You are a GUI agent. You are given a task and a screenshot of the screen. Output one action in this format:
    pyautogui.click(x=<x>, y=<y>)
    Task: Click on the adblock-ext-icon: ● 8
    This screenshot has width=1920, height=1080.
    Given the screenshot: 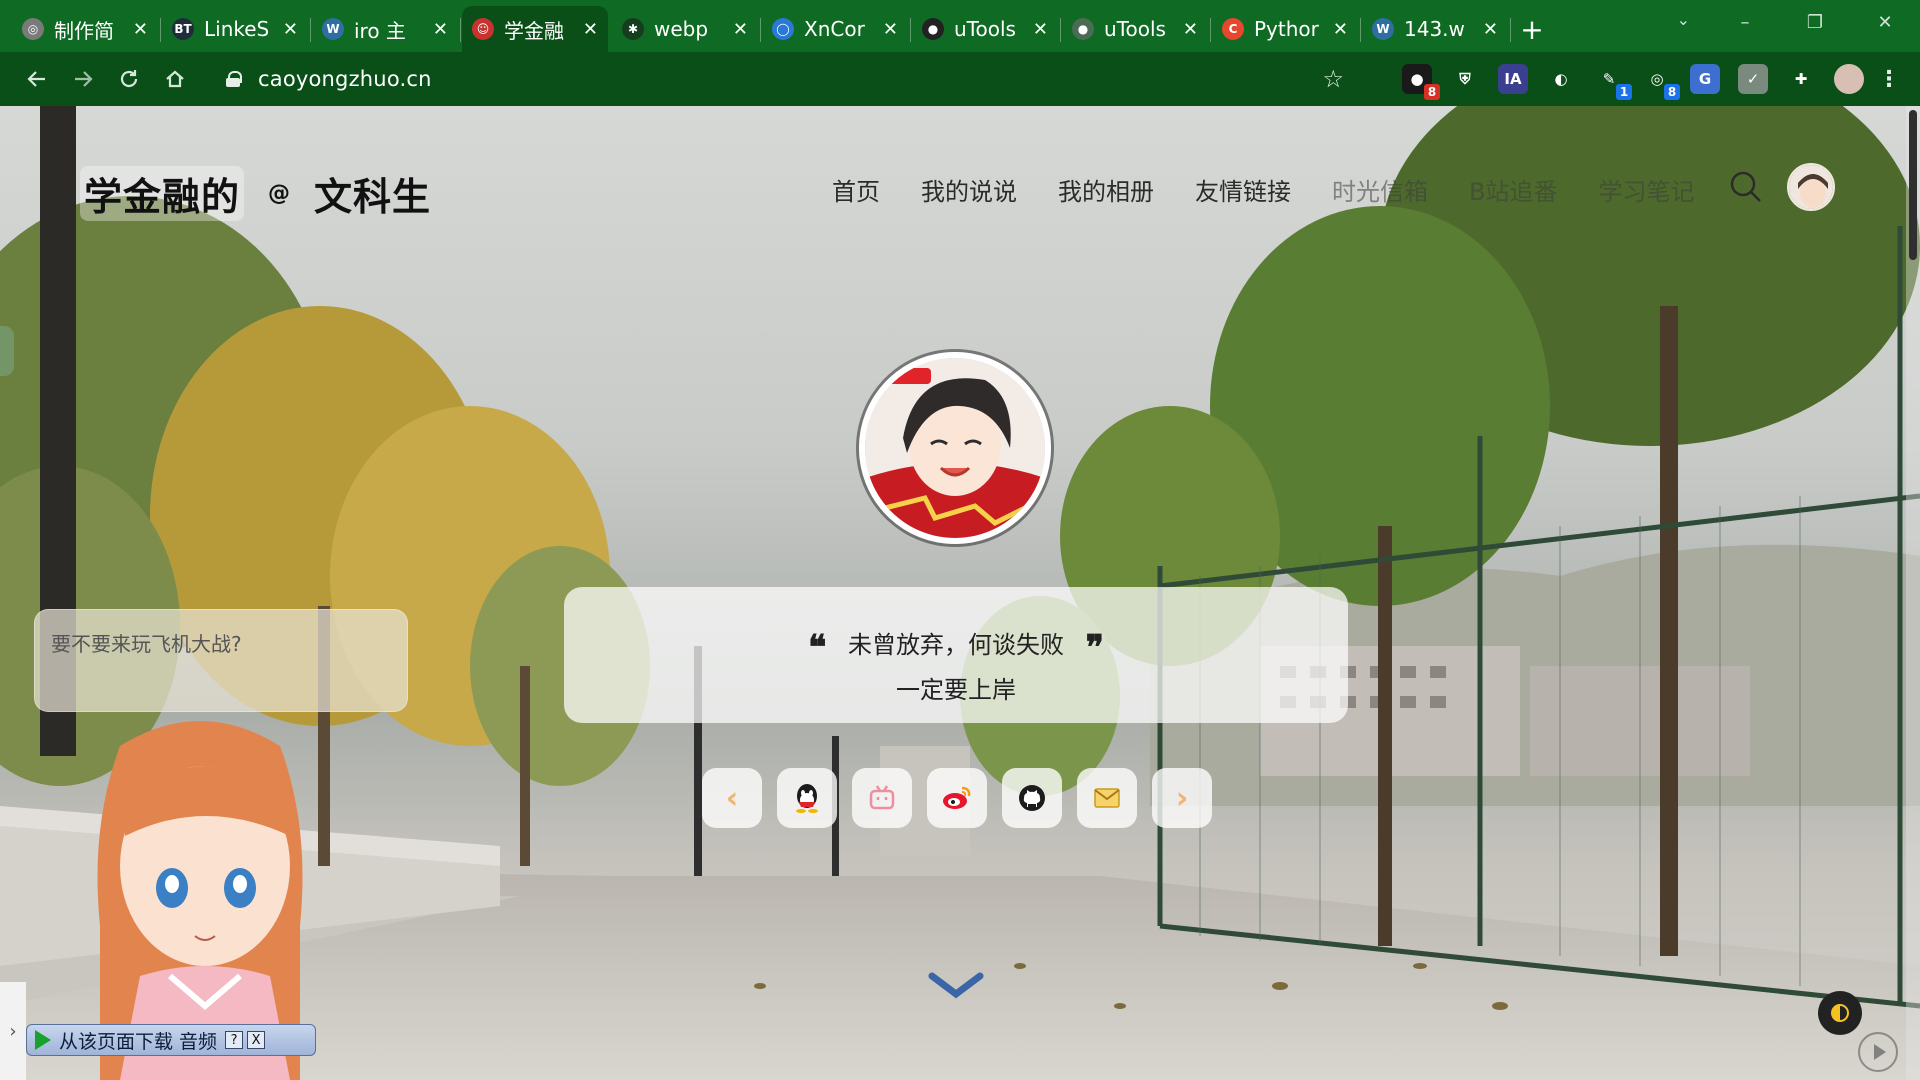 What is the action you would take?
    pyautogui.click(x=1421, y=82)
    